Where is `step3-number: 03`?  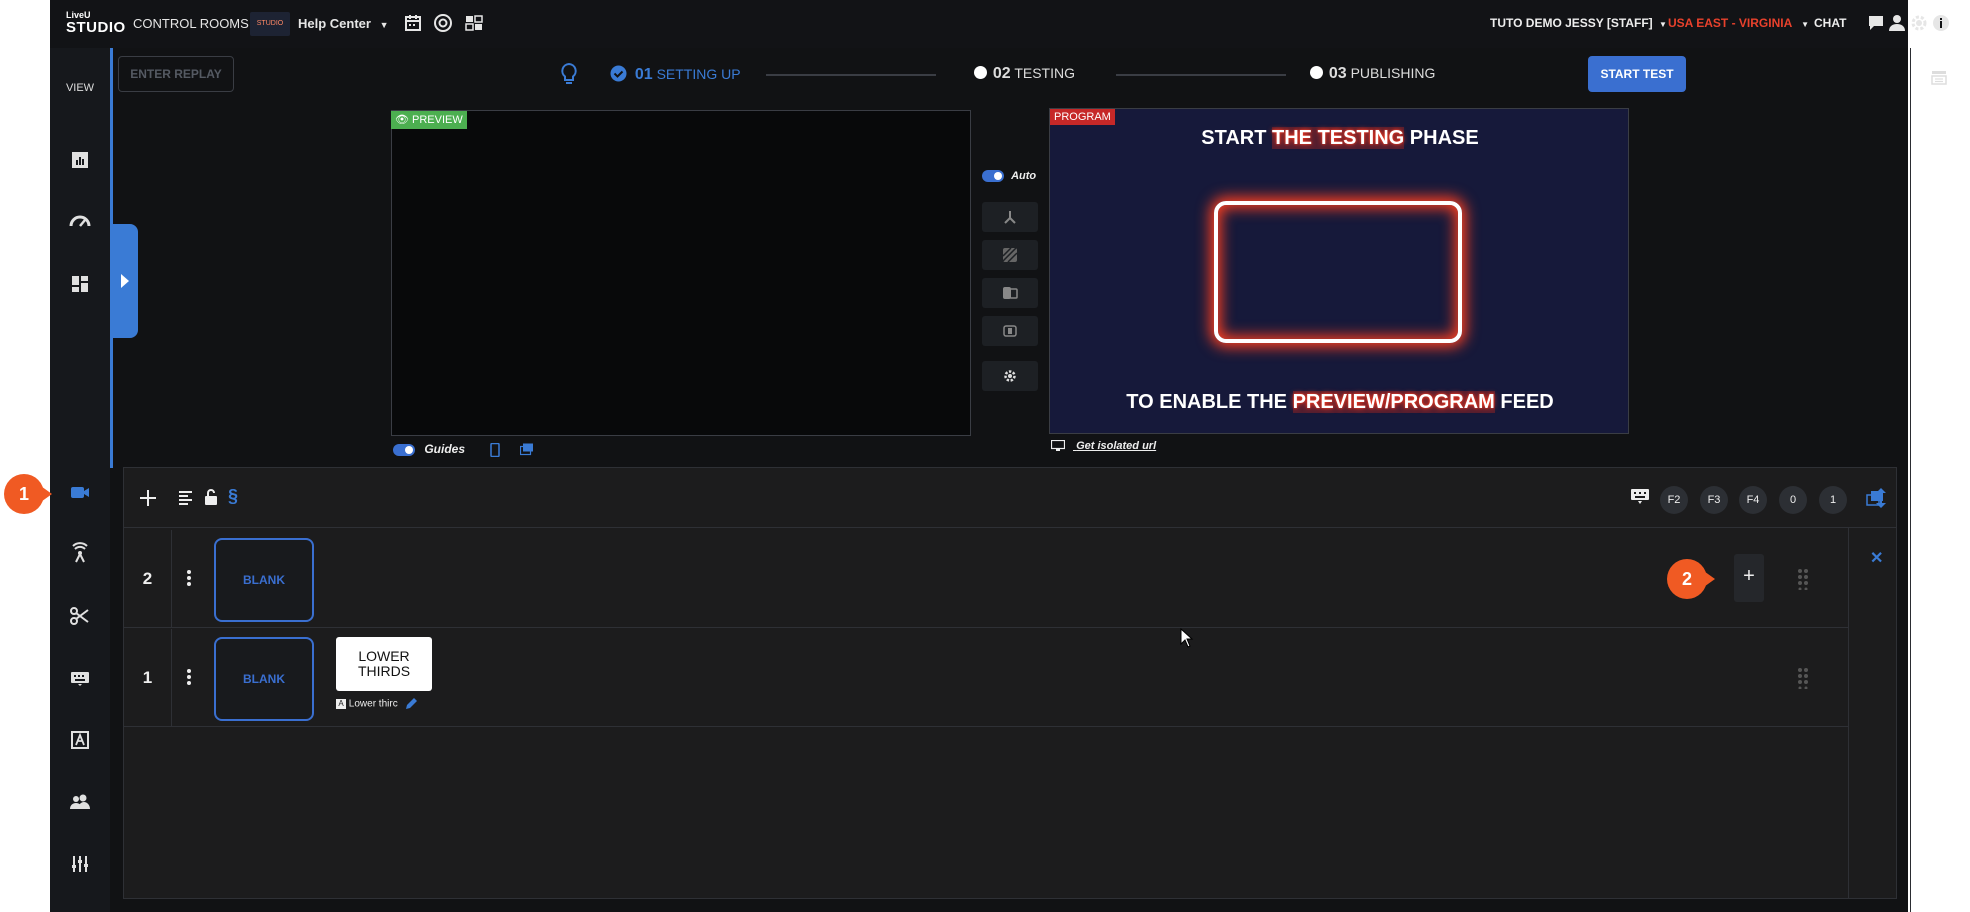
step3-number: 03 is located at coordinates (1337, 73).